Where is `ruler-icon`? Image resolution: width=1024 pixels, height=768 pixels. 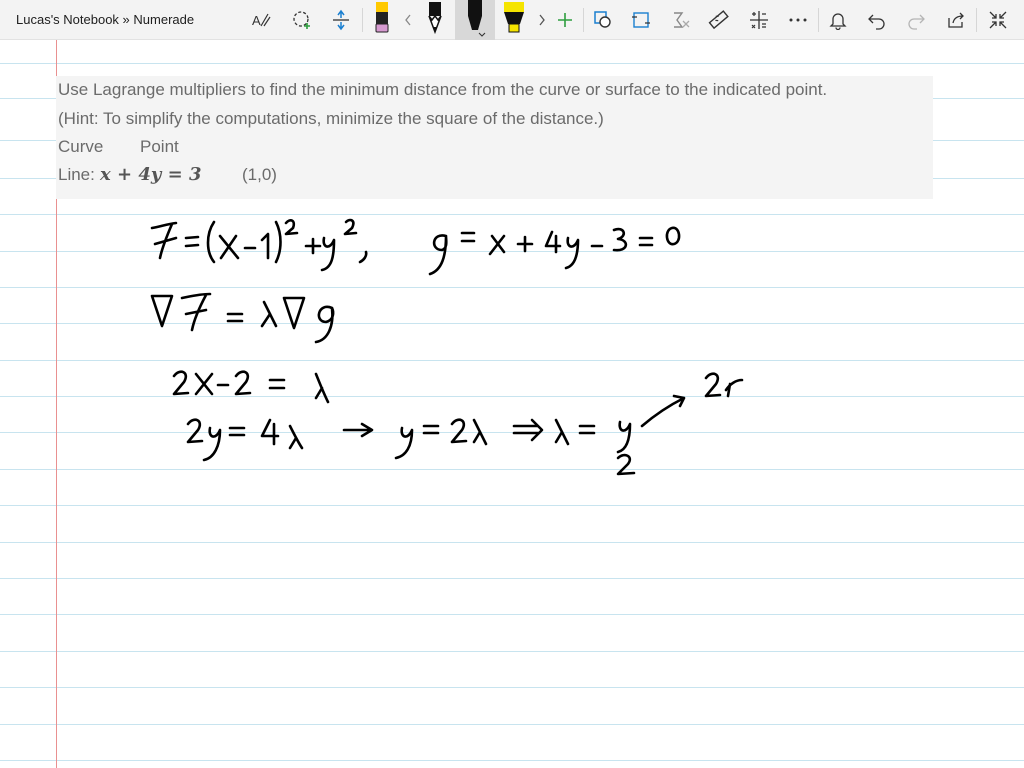 ruler-icon is located at coordinates (719, 20).